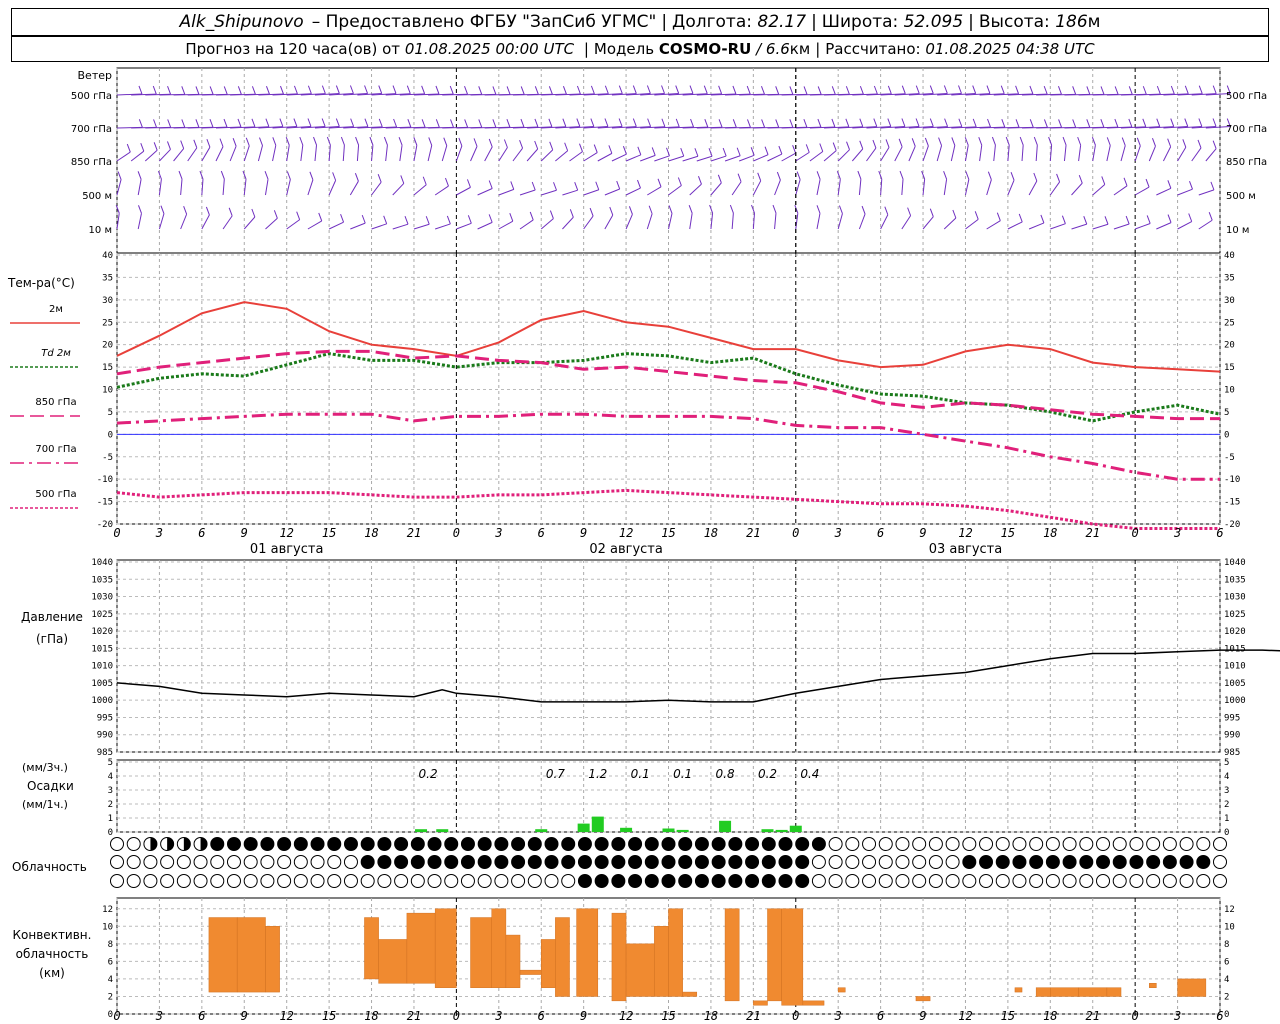  Describe the element at coordinates (922, 533) in the screenshot. I see `x-tick-label: 9` at that location.